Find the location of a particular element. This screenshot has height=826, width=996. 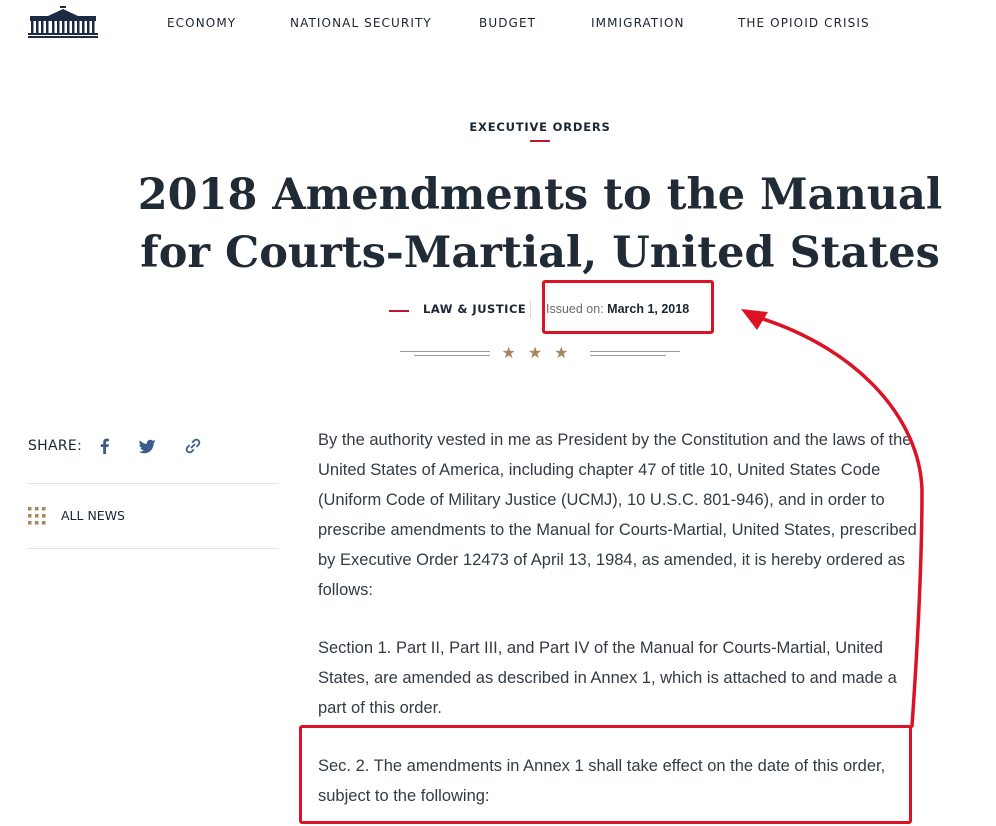

category-dash is located at coordinates (399, 311).